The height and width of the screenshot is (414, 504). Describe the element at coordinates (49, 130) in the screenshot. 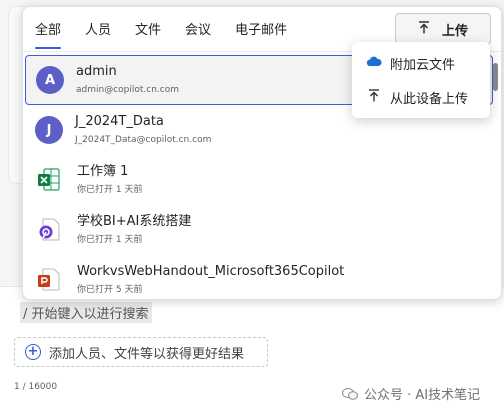

I see `avatar: J` at that location.